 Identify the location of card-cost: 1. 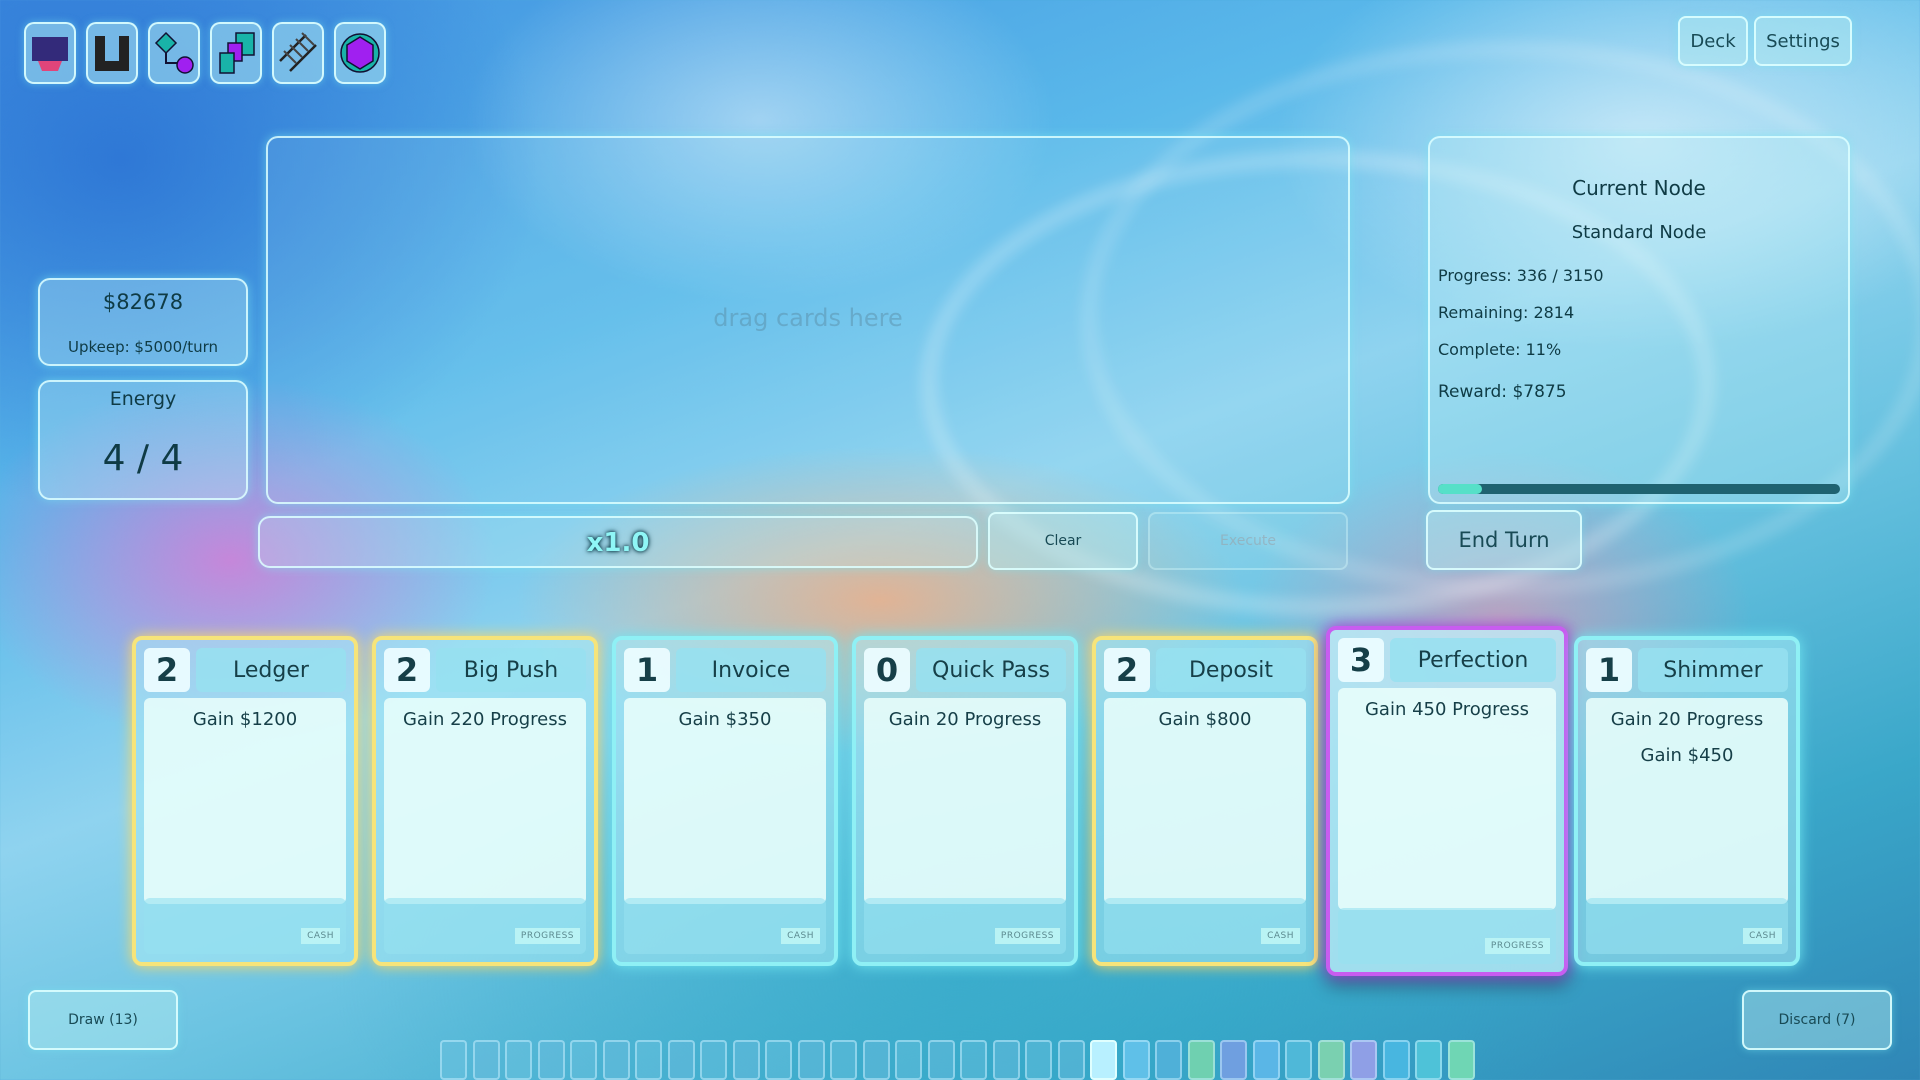
(647, 670).